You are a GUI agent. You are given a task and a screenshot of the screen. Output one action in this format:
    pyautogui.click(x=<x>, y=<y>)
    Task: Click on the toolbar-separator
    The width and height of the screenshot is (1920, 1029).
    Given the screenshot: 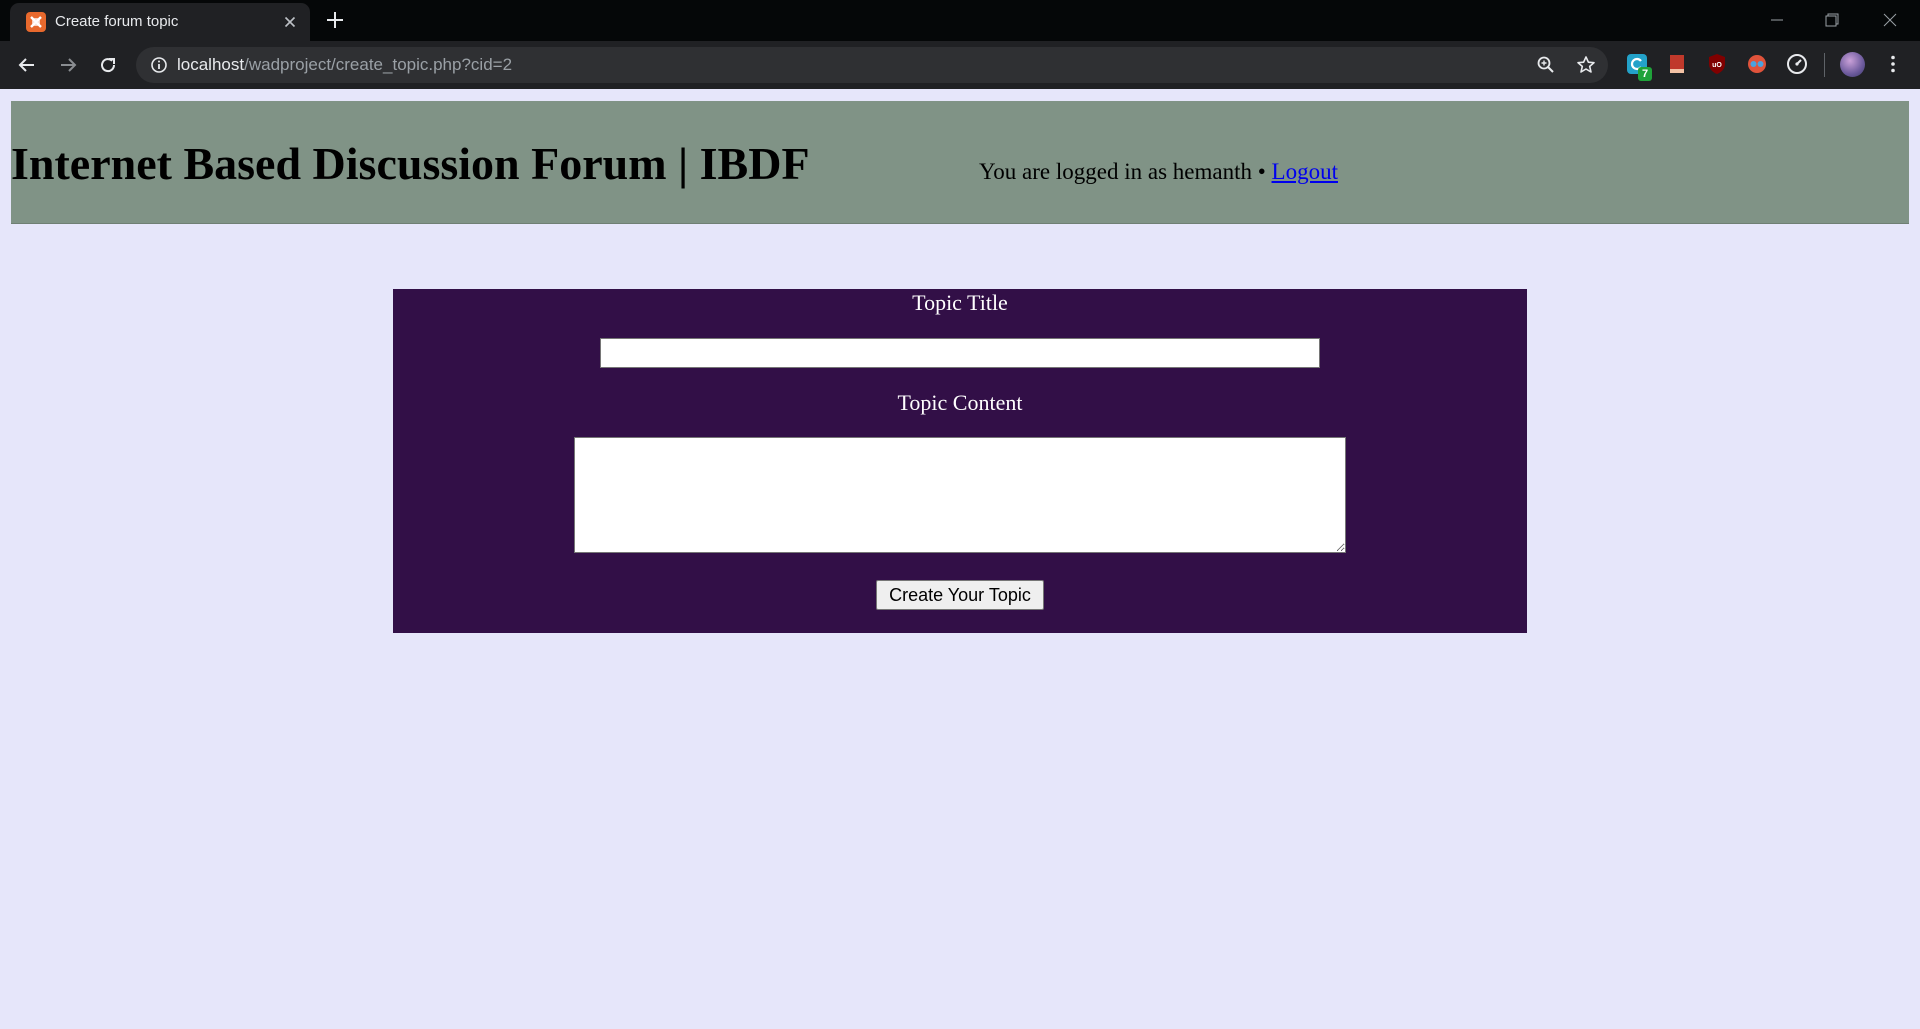 What is the action you would take?
    pyautogui.click(x=1824, y=65)
    